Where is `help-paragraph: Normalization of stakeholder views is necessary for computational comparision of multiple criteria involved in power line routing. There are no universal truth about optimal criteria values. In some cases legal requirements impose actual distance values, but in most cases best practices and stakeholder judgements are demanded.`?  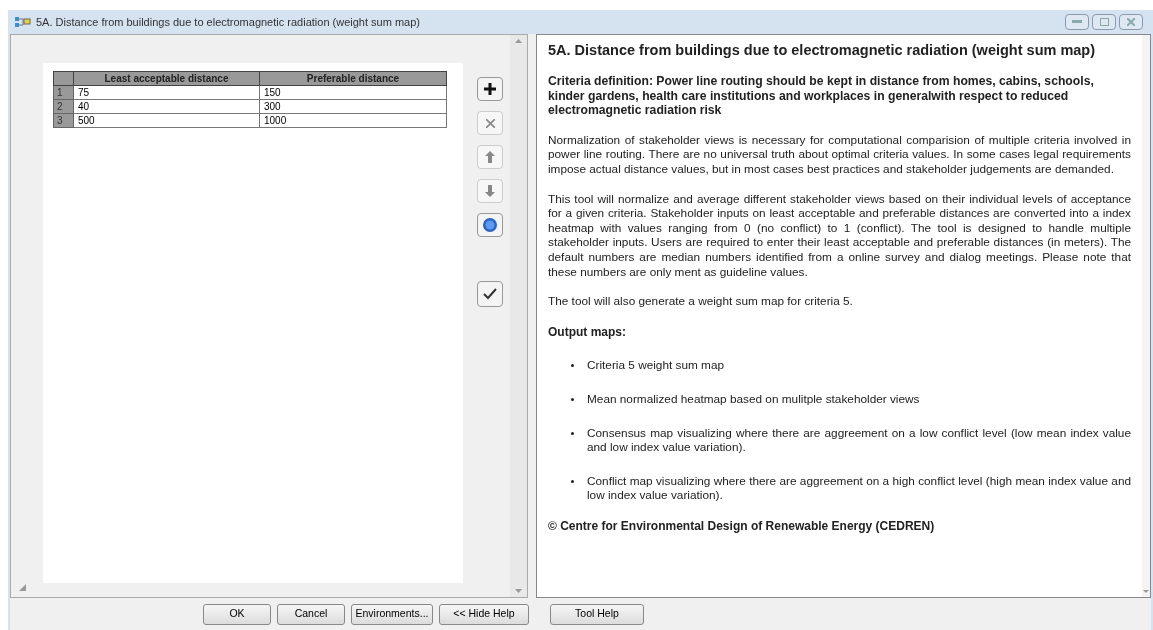 help-paragraph: Normalization of stakeholder views is necessary for computational comparision of multiple criteria involved in power line routing. There are no universal truth about optimal criteria values. In some cases legal requirements impose actual distance values, but in most cases best practices and stakeholder judgements are demanded. is located at coordinates (839, 154).